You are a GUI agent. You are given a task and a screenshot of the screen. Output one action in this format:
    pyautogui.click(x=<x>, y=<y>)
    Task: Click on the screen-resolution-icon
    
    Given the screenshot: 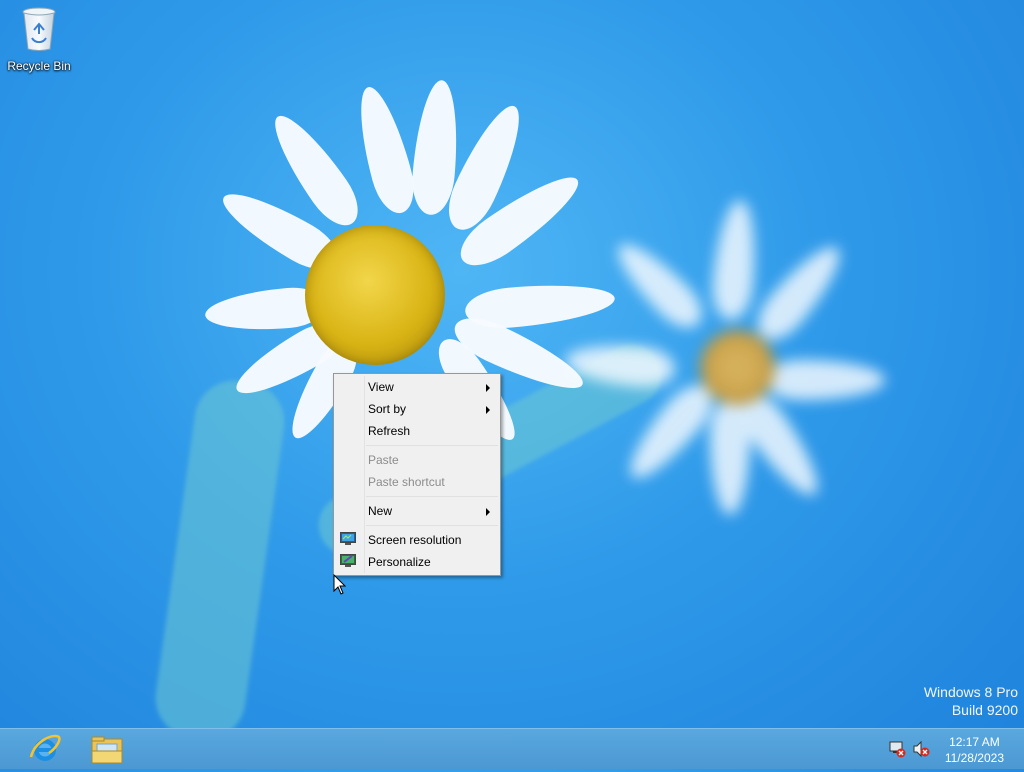 What is the action you would take?
    pyautogui.click(x=348, y=538)
    